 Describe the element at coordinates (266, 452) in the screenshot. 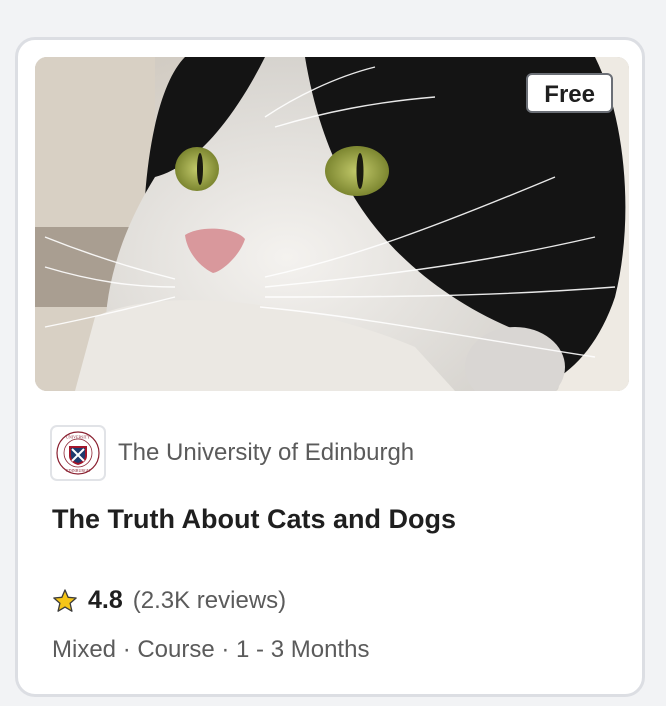

I see `partner-name: The University of Edinburgh` at that location.